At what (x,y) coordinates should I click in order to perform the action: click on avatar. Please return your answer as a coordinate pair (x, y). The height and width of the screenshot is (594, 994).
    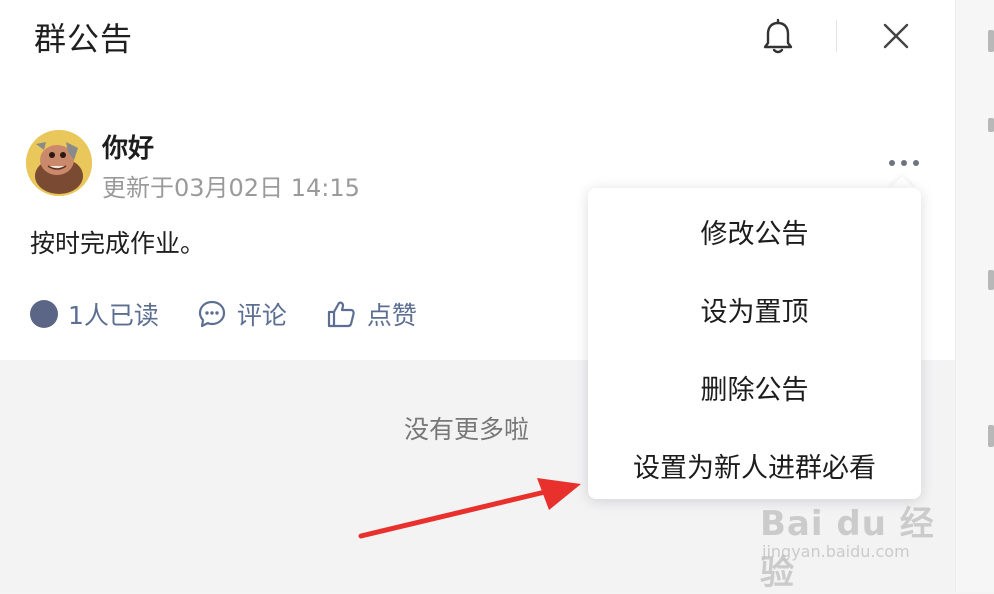
    Looking at the image, I should click on (59, 163).